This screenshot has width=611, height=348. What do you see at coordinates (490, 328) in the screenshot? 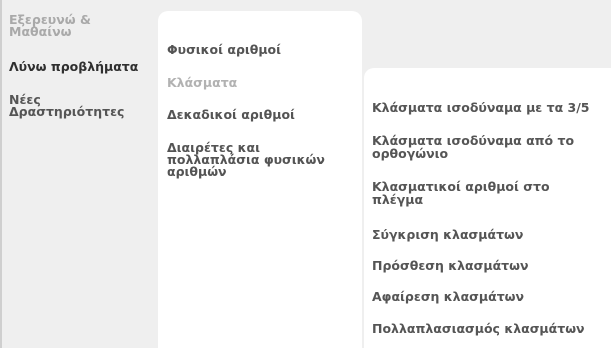
I see `activity-multiply-fractions: Πολλαπλασιασμός κλασμάτων` at bounding box center [490, 328].